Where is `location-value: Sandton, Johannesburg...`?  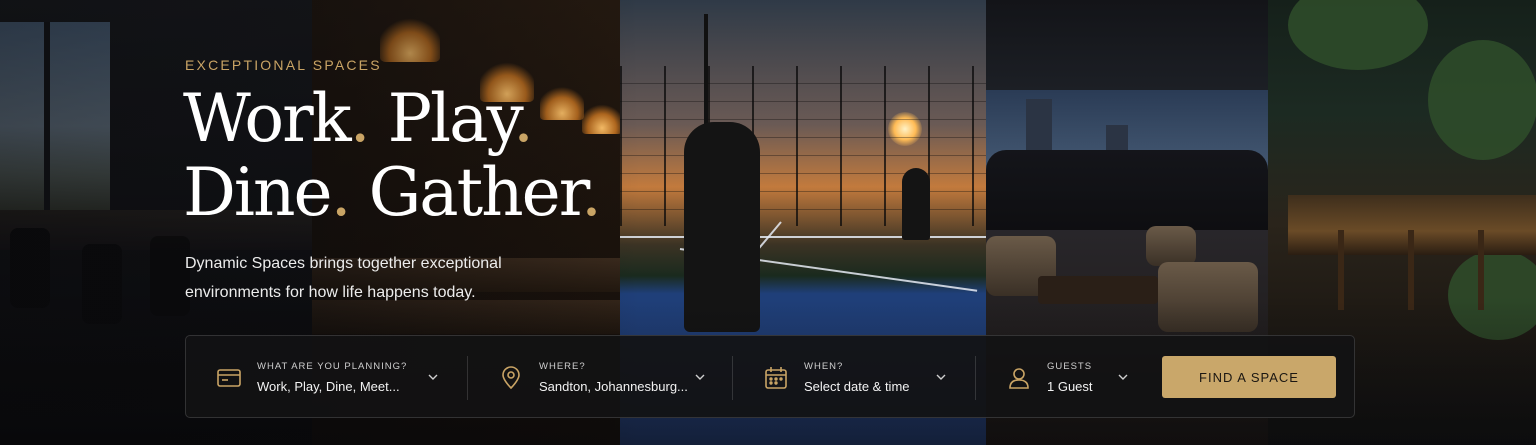 location-value: Sandton, Johannesburg... is located at coordinates (613, 386).